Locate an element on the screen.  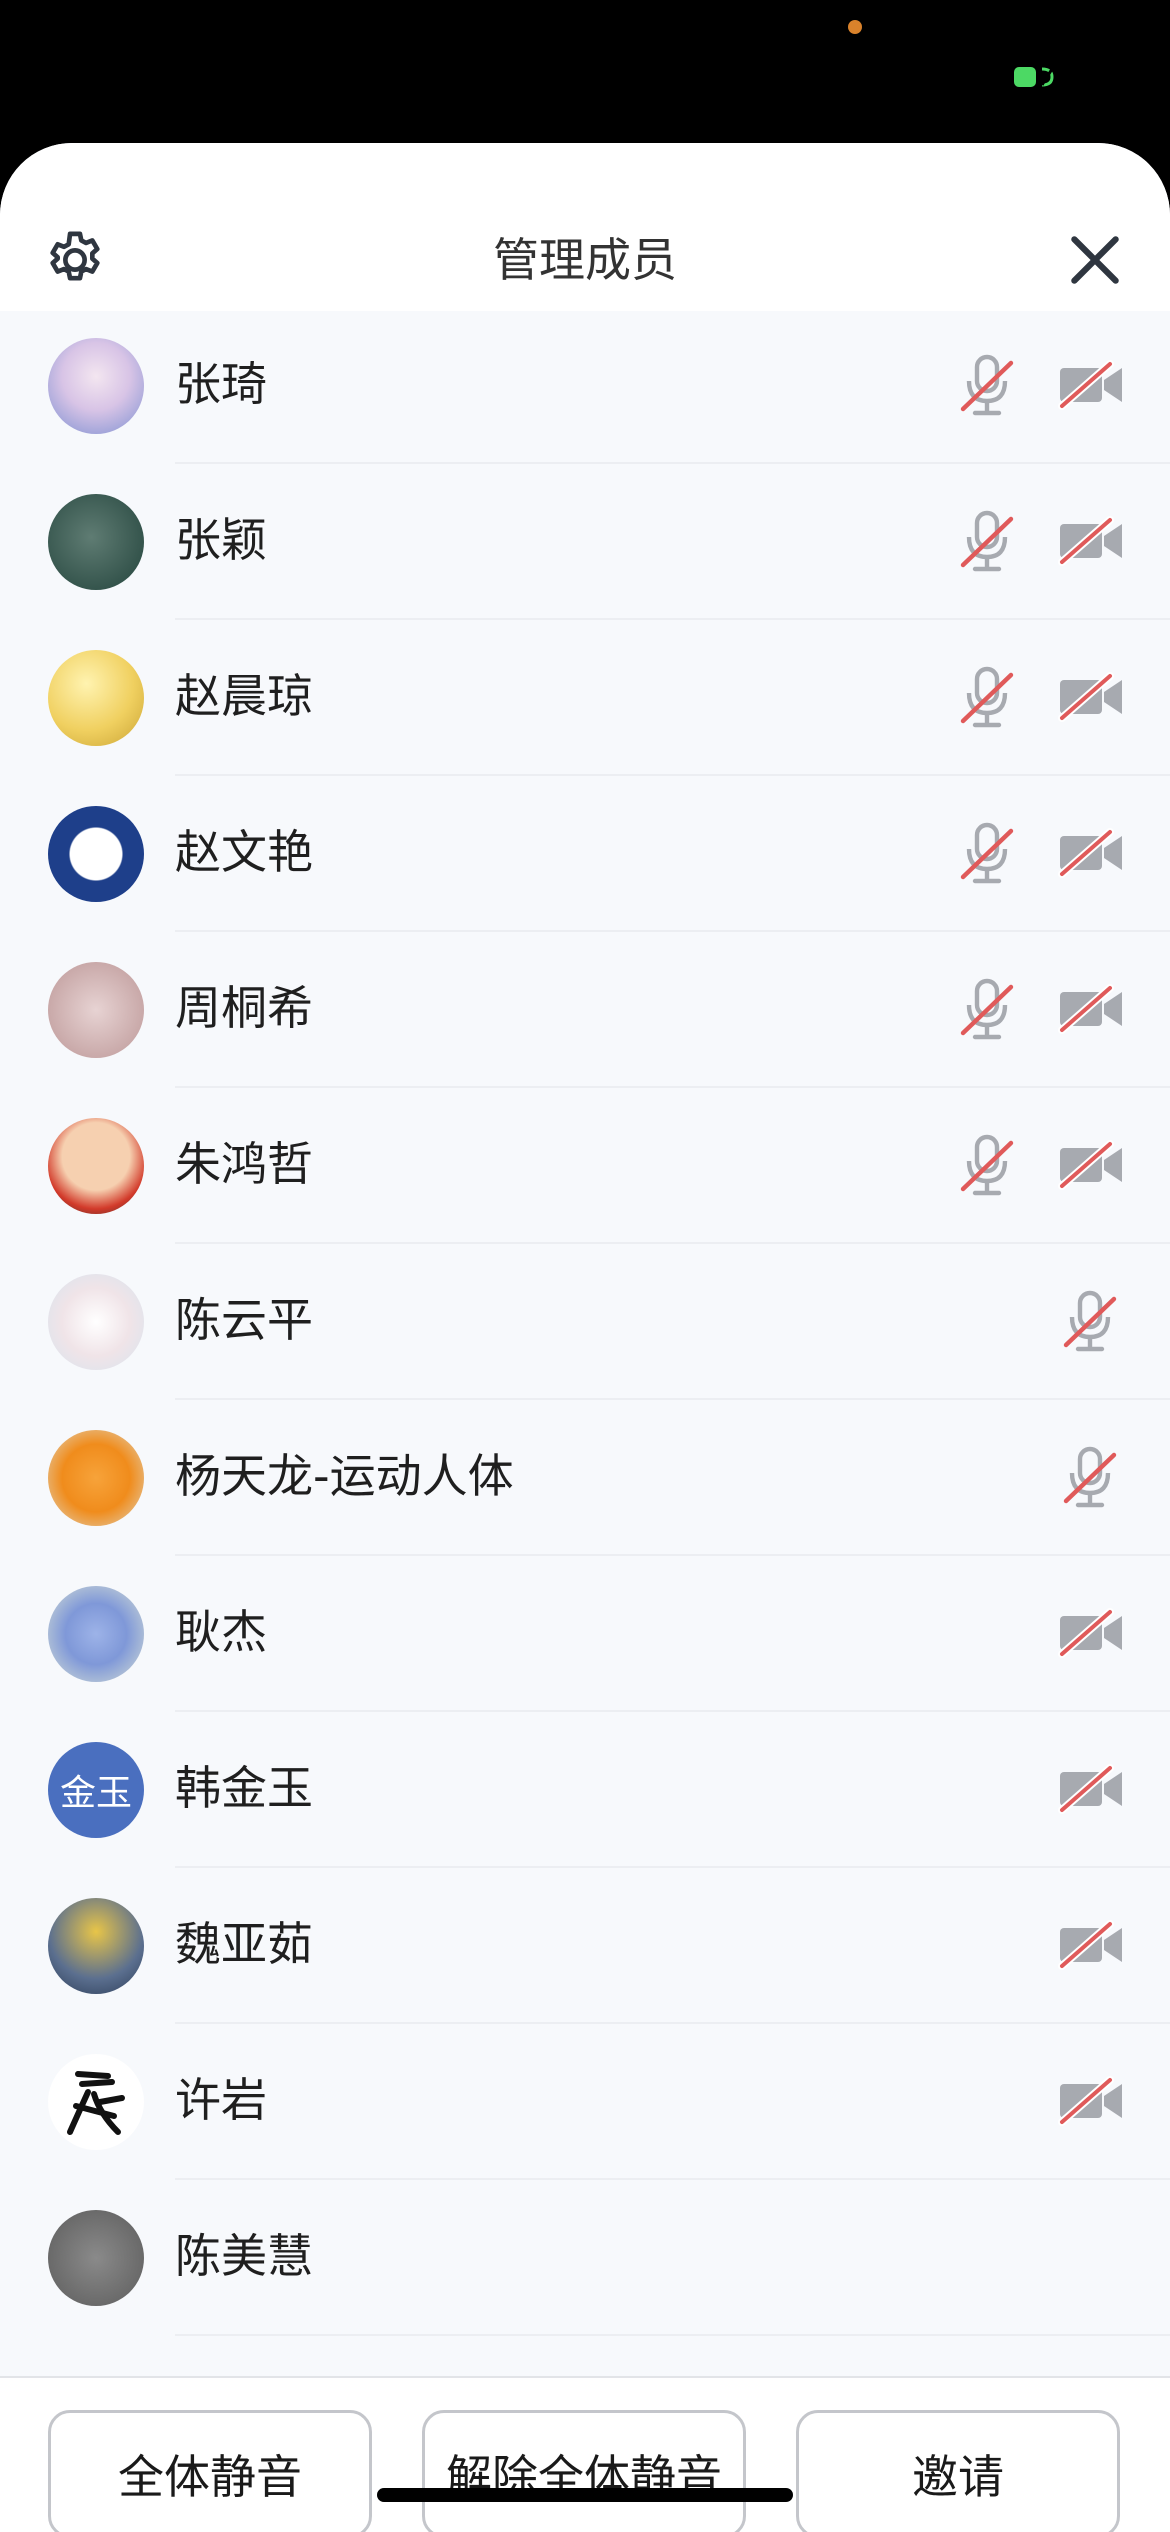
action-bar: 全体静音 解除全体静音 邀请 is located at coordinates (585, 2454).